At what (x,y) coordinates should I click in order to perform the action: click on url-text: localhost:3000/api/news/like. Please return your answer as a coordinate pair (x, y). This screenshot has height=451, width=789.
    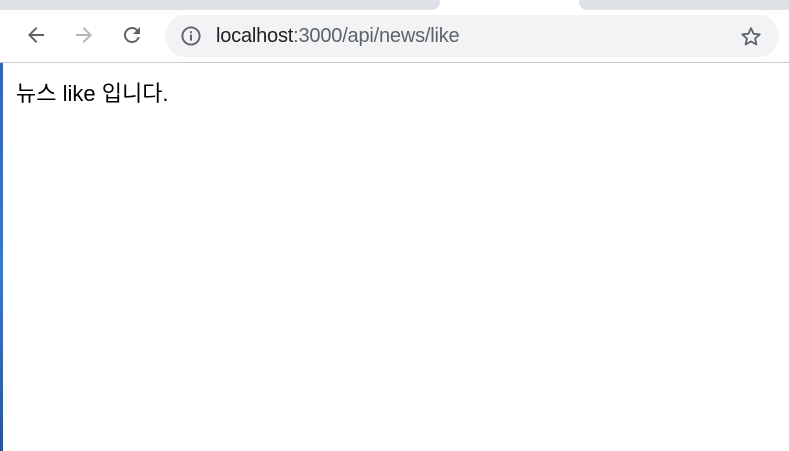
    Looking at the image, I should click on (338, 36).